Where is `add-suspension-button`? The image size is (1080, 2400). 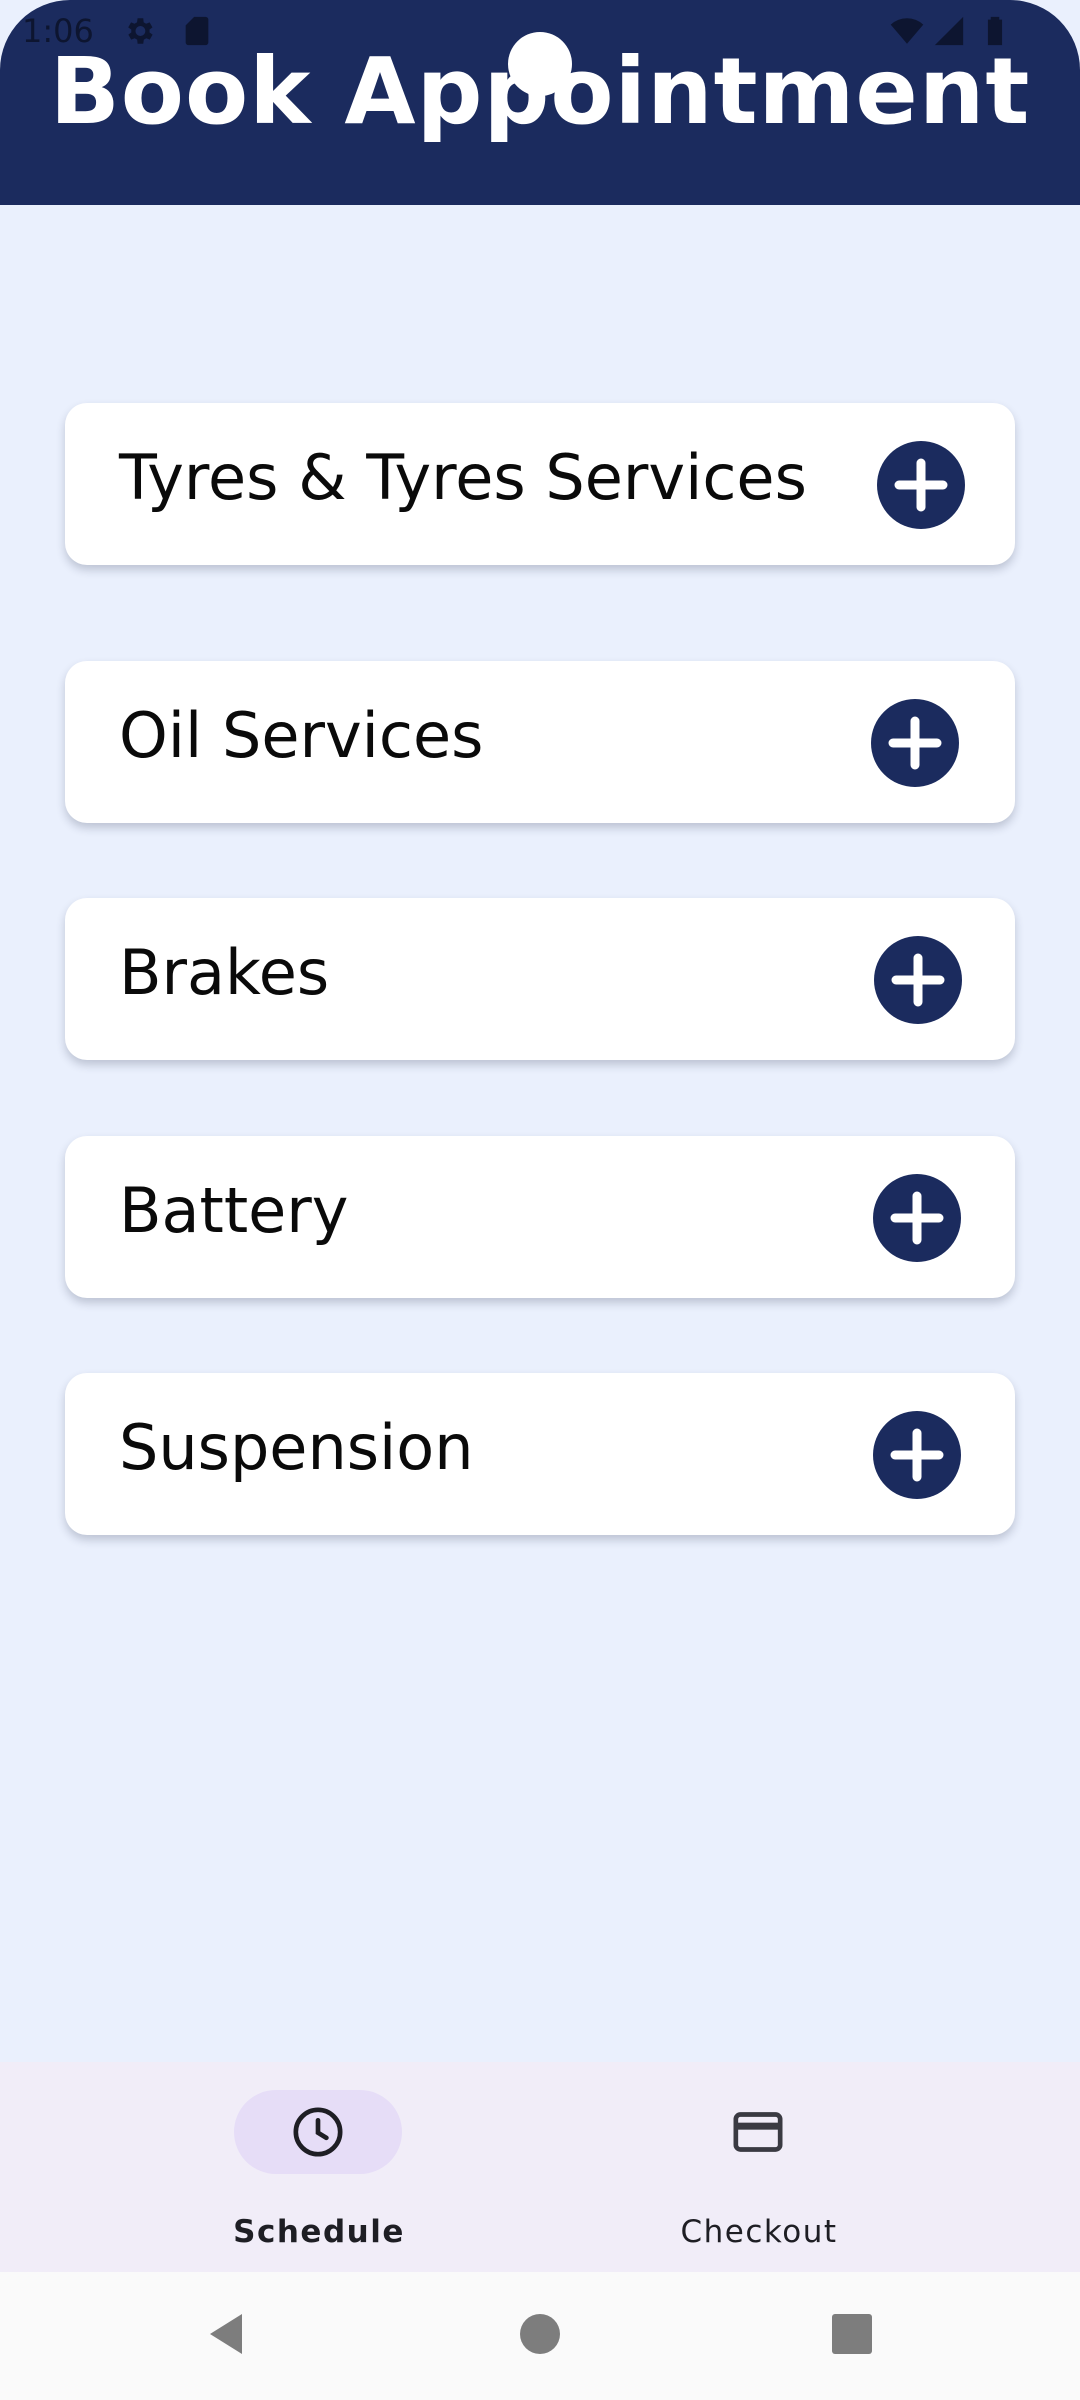
add-suspension-button is located at coordinates (917, 1455).